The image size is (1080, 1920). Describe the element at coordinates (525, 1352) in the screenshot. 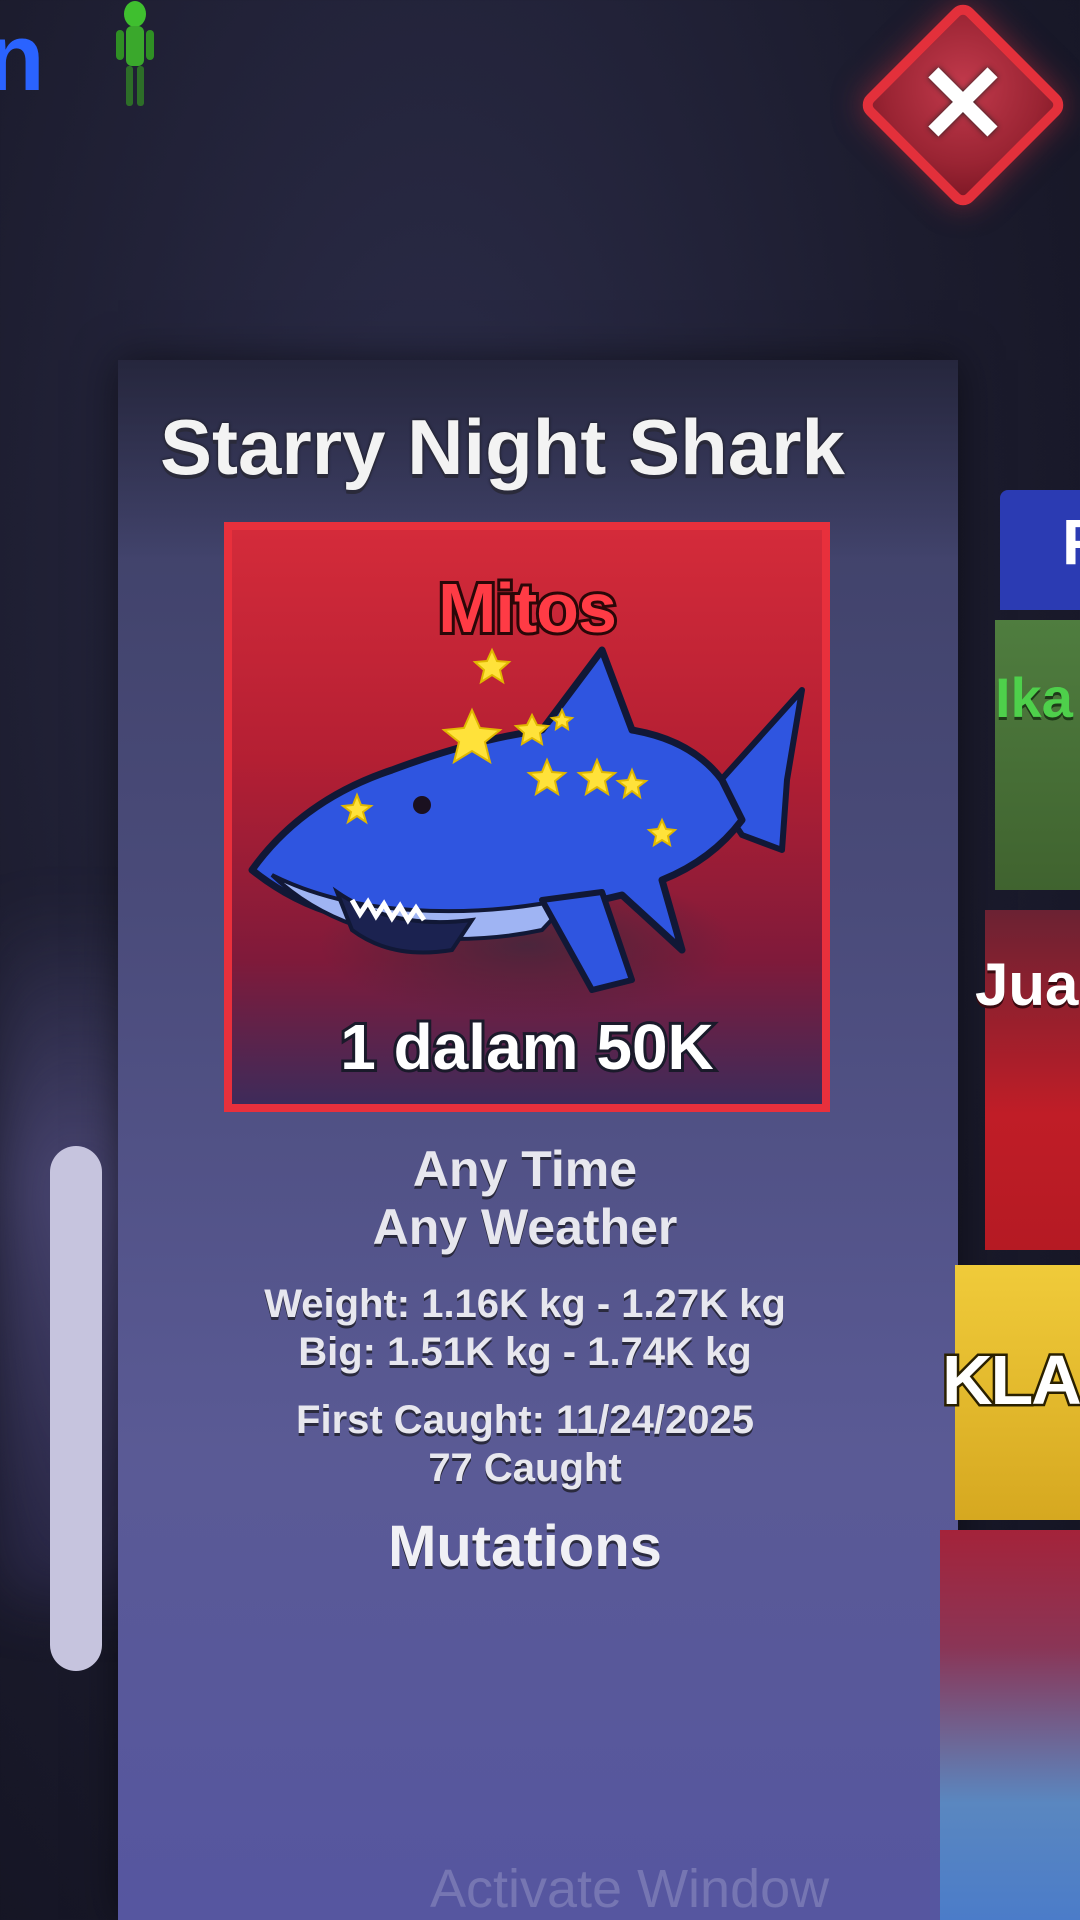

I see `big-weight-range: Big: 1.51K kg - 1.74K kg` at that location.